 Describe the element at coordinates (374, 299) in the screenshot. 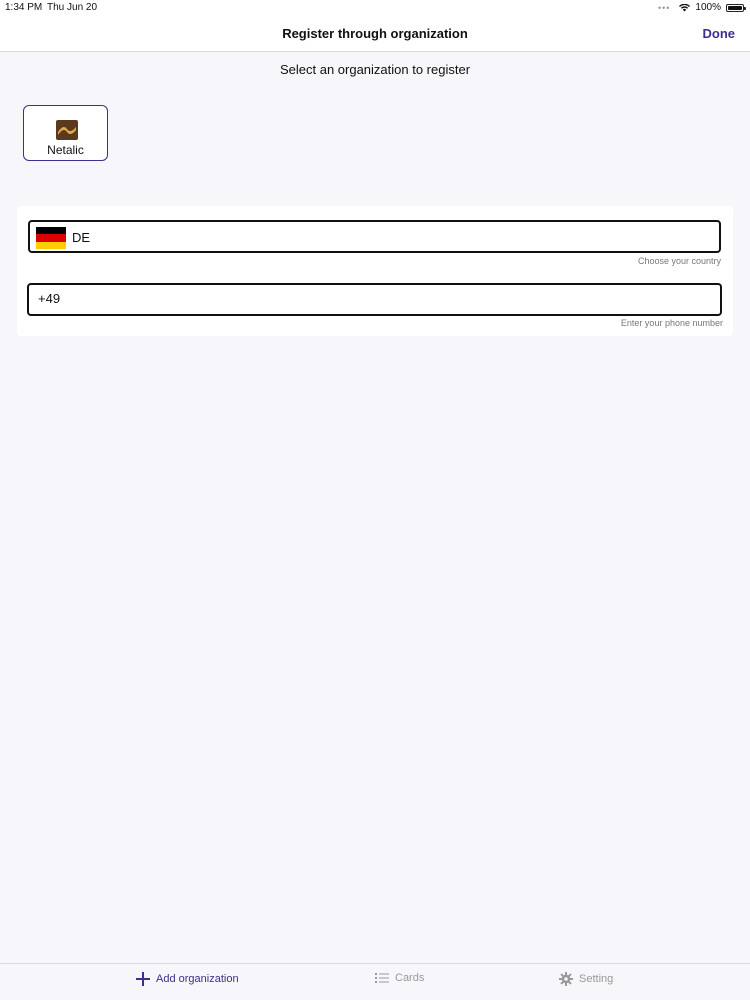

I see `phone-input` at that location.